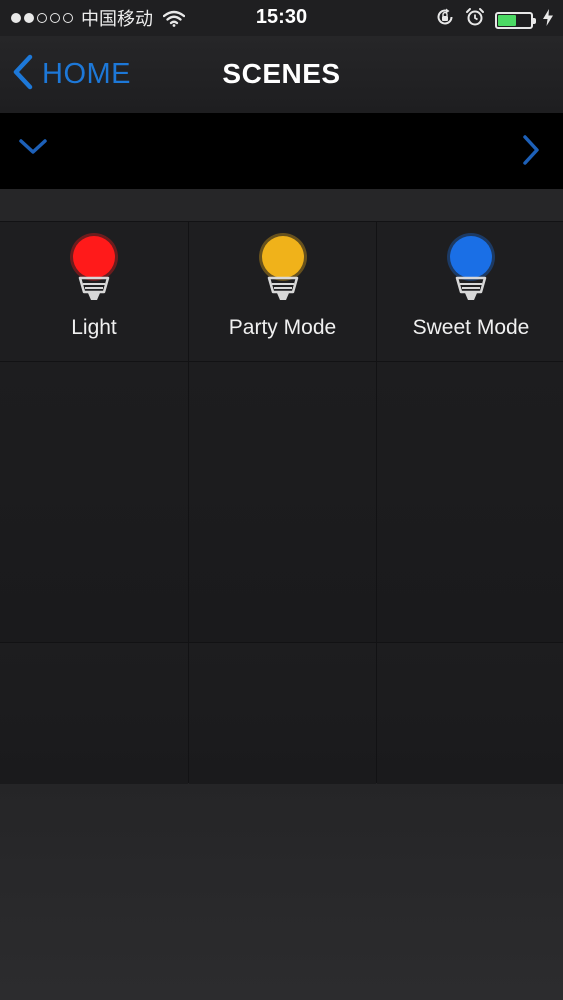 This screenshot has width=563, height=1000. I want to click on scene-tile-party-mode: Party Mode, so click(282, 291).